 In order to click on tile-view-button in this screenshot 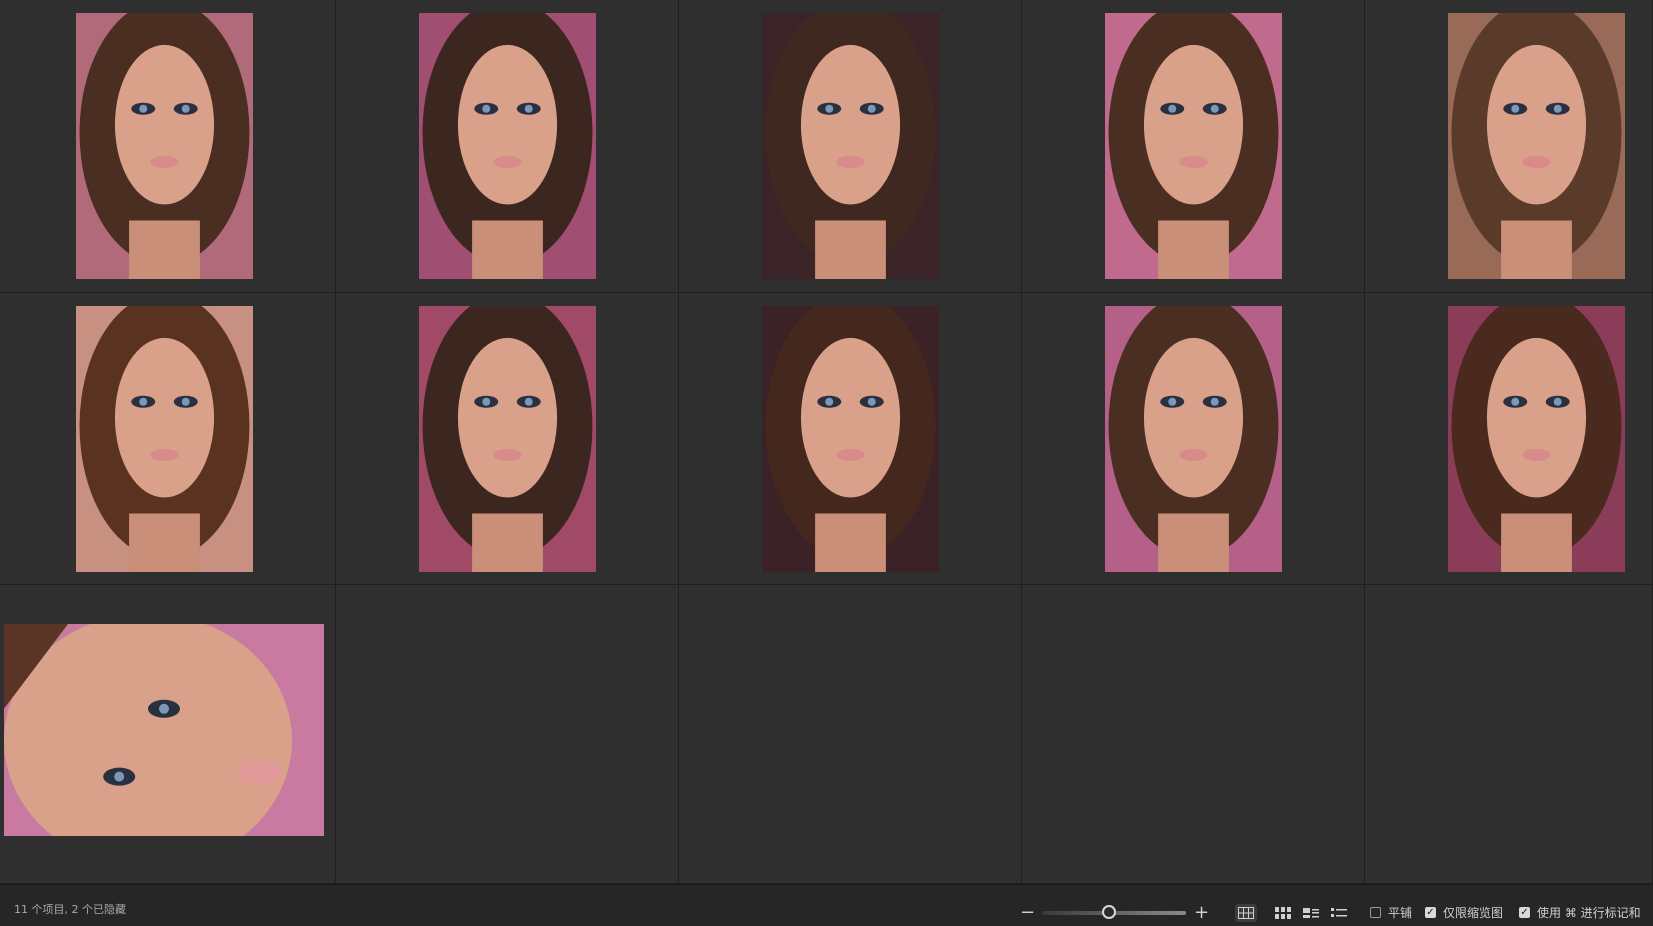, I will do `click(1283, 913)`.